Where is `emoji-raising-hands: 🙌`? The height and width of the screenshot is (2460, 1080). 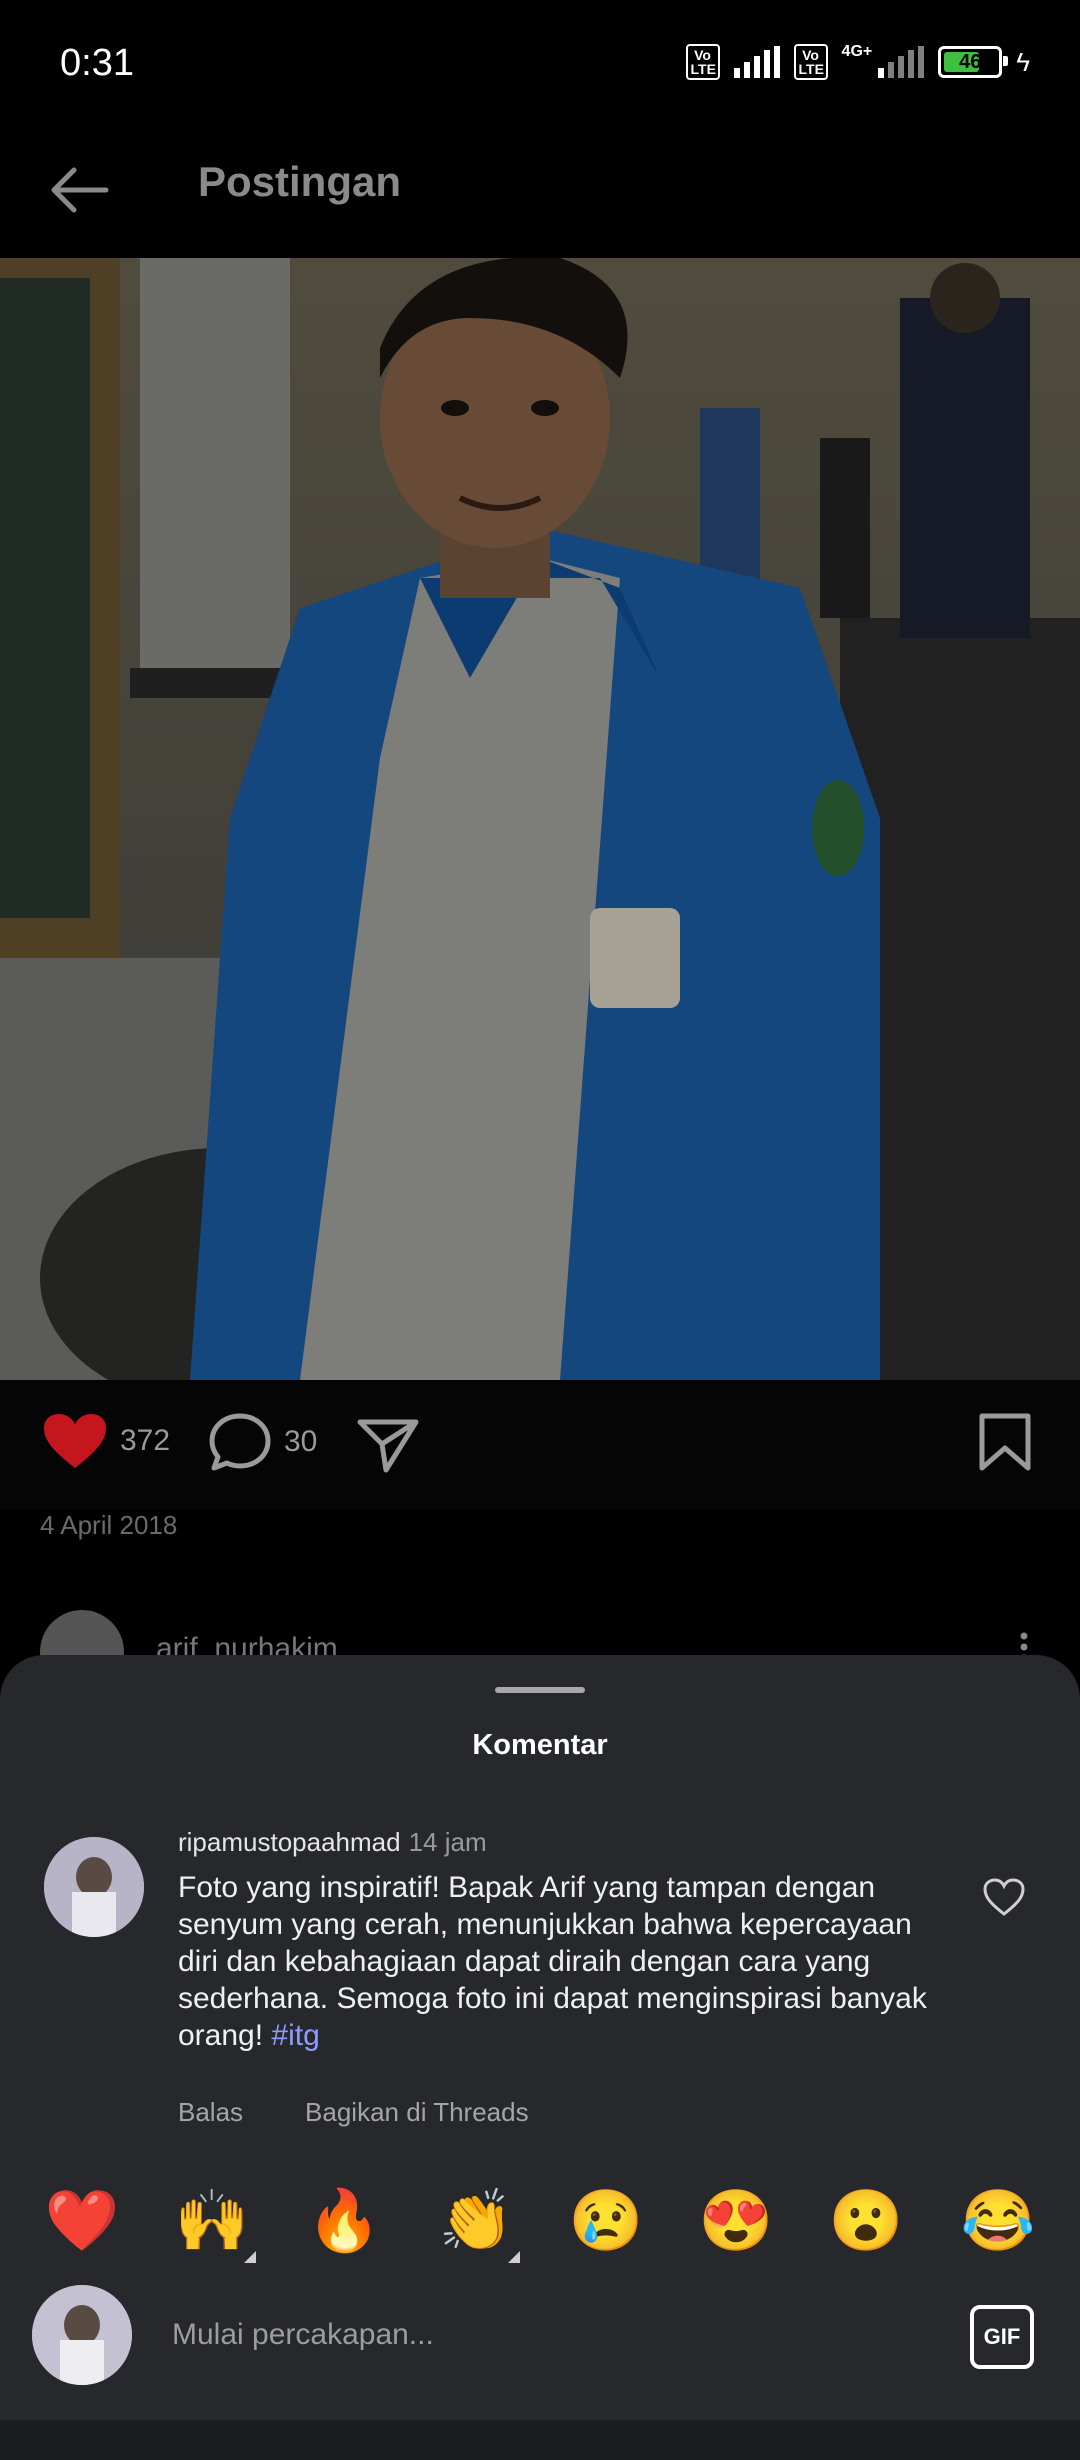 emoji-raising-hands: 🙌 is located at coordinates (215, 2223).